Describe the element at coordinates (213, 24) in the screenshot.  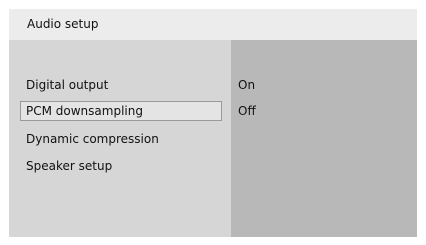
I see `dialog-header: Audio setup` at that location.